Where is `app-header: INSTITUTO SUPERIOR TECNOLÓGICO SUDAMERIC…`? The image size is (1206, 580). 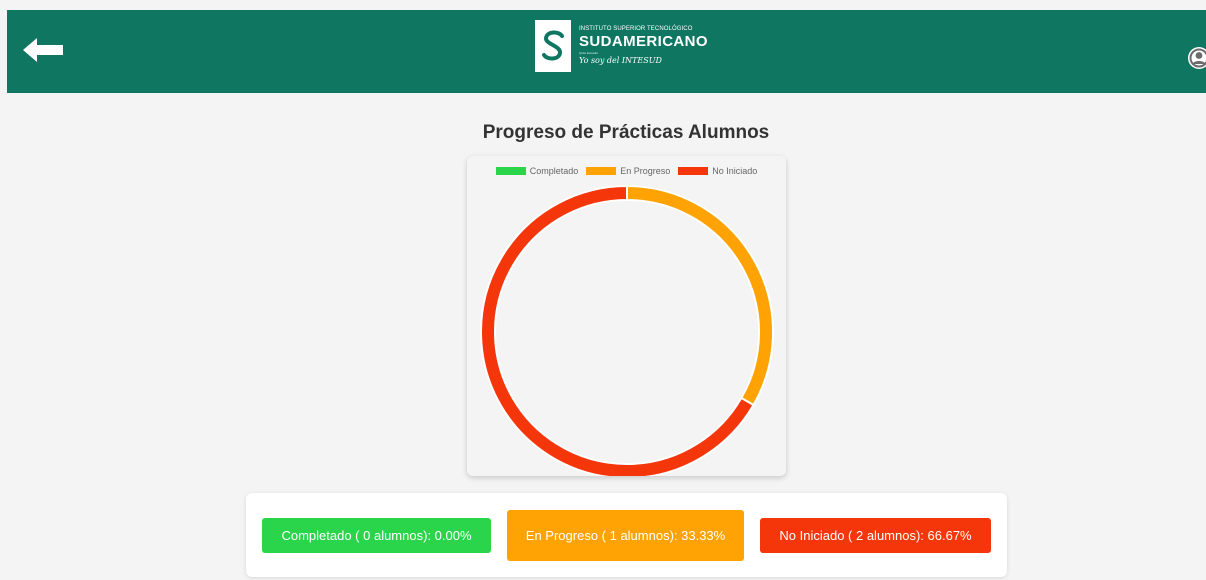
app-header: INSTITUTO SUPERIOR TECNOLÓGICO SUDAMERIC… is located at coordinates (606, 51).